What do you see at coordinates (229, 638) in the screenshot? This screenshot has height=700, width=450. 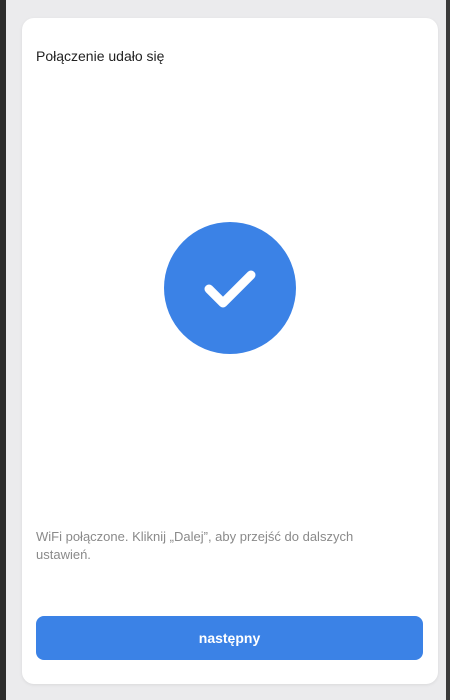 I see `next-button: następny` at bounding box center [229, 638].